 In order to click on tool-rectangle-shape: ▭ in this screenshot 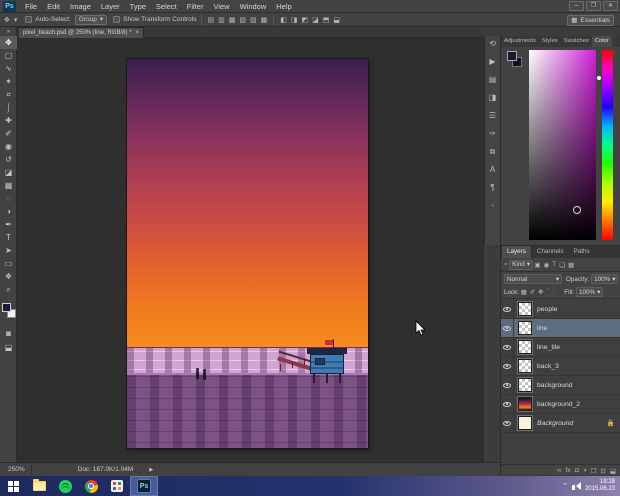, I will do `click(8, 263)`.